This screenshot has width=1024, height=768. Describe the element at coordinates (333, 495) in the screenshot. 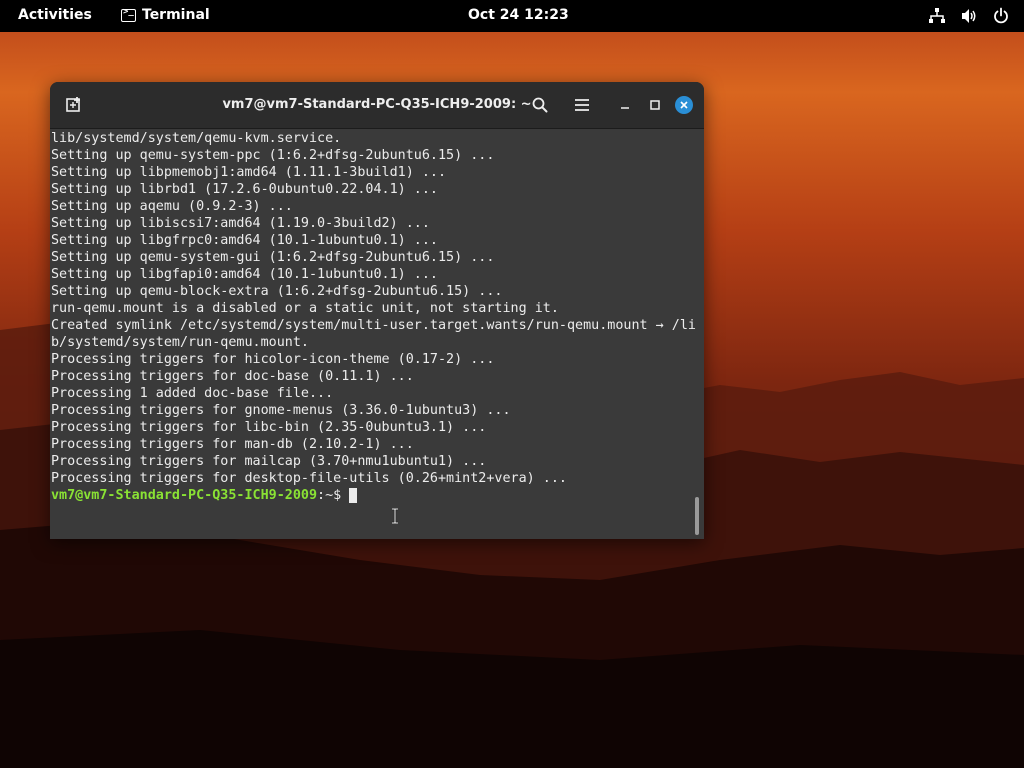

I see `prompt-path-symbol: :~$` at that location.